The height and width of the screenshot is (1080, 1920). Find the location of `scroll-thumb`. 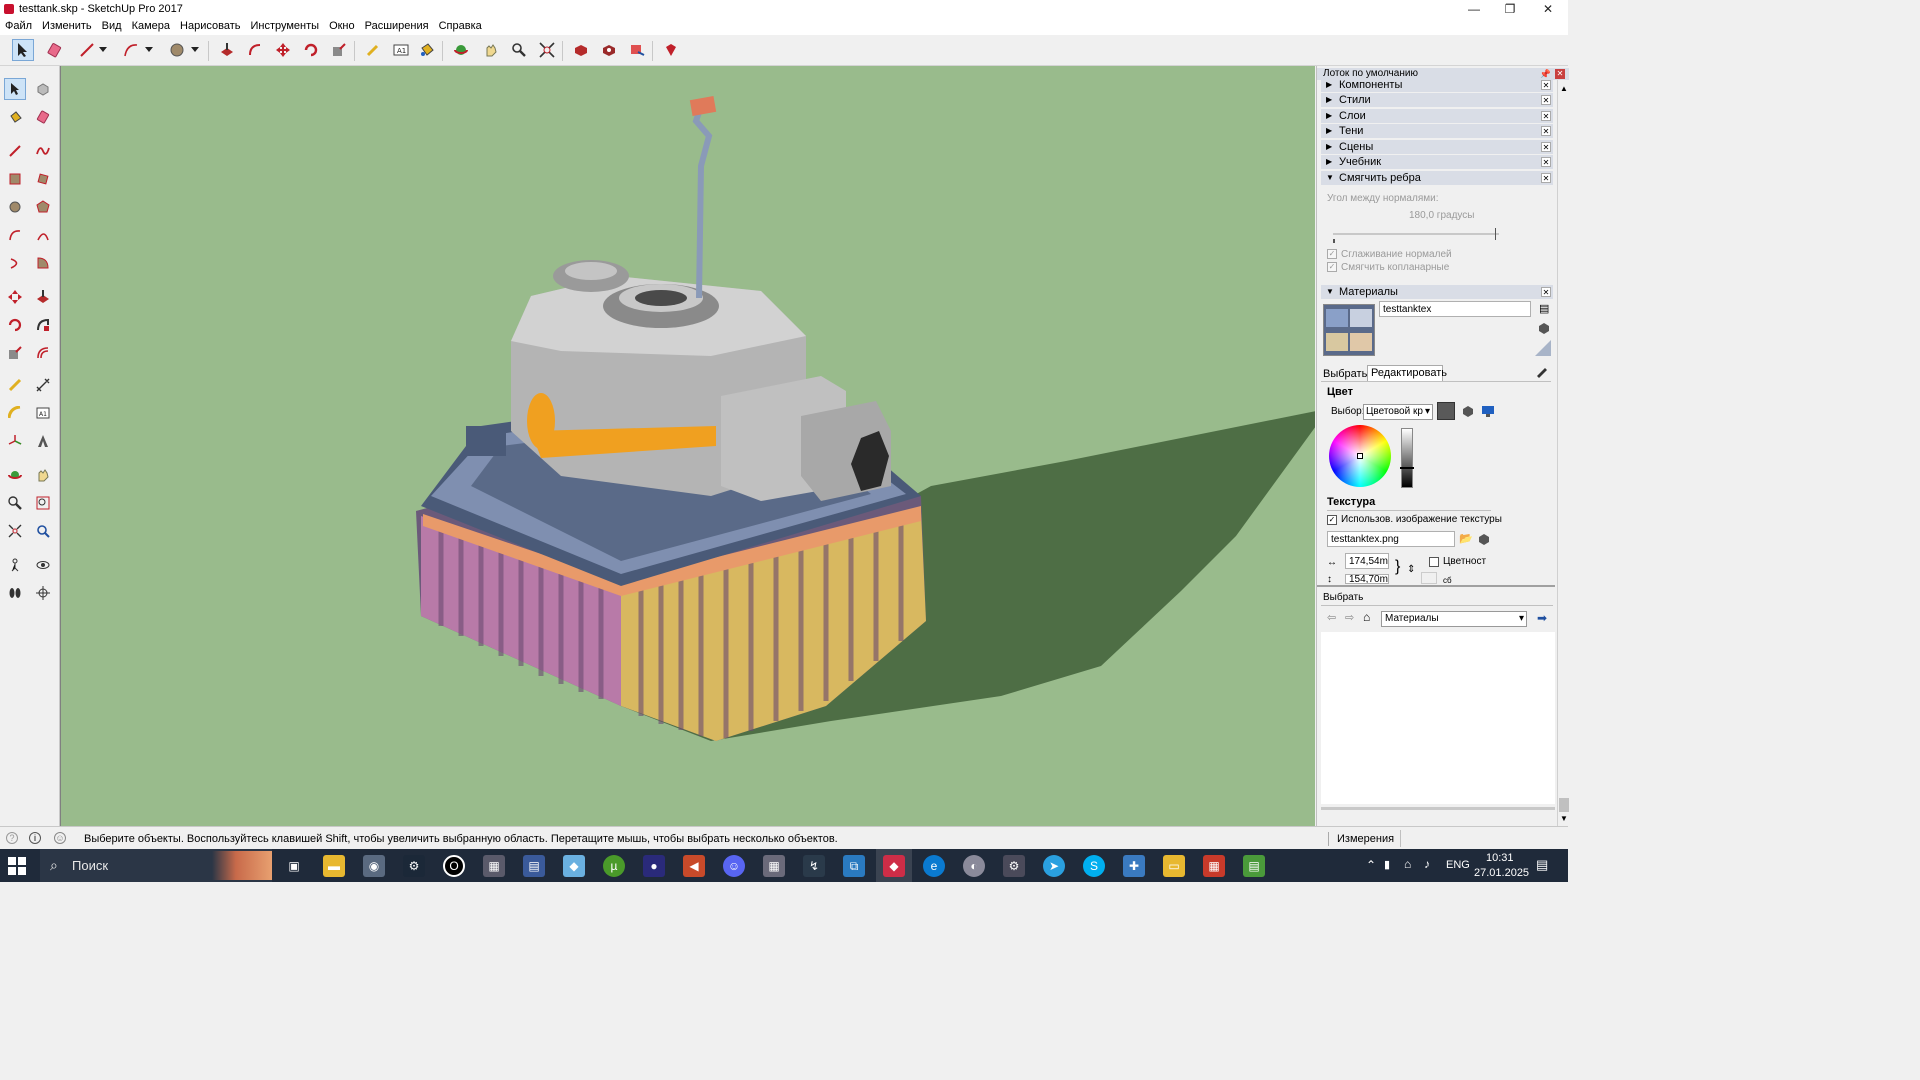

scroll-thumb is located at coordinates (1564, 805).